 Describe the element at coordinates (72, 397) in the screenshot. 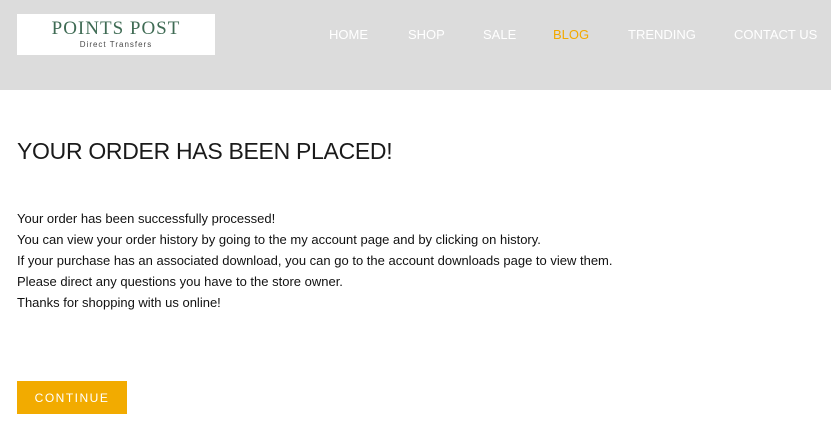

I see `continue-button: CONTINUE` at that location.